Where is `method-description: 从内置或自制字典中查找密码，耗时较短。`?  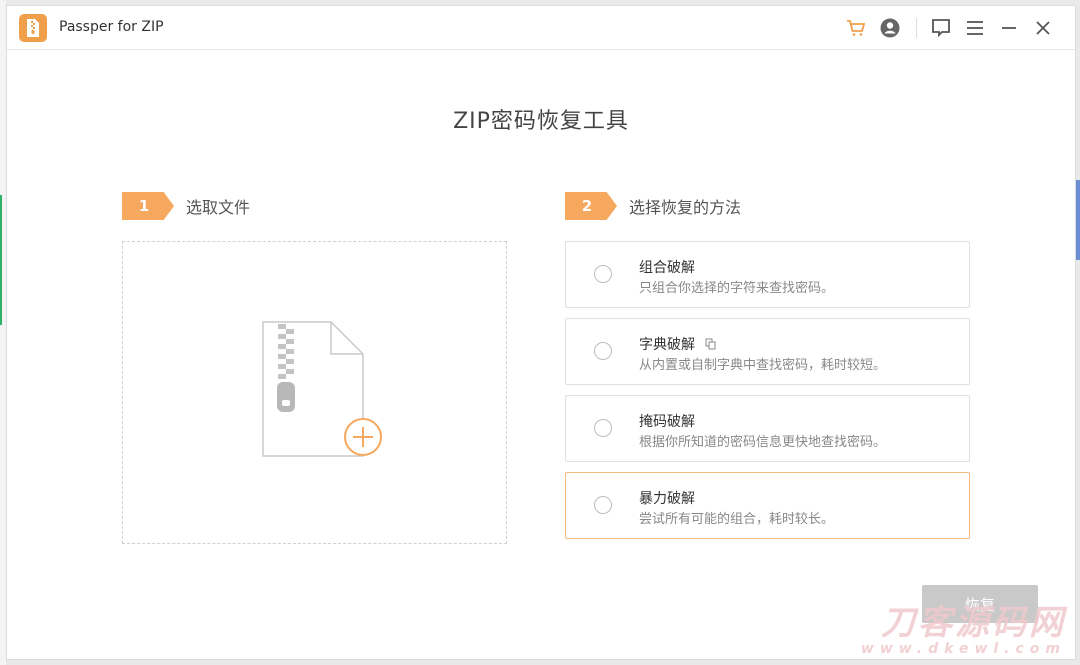 method-description: 从内置或自制字典中查找密码，耗时较短。 is located at coordinates (763, 365).